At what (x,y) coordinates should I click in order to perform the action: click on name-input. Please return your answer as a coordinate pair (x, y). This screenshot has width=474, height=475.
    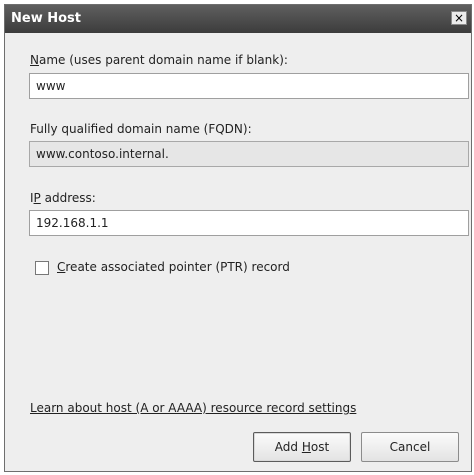
    Looking at the image, I should click on (249, 86).